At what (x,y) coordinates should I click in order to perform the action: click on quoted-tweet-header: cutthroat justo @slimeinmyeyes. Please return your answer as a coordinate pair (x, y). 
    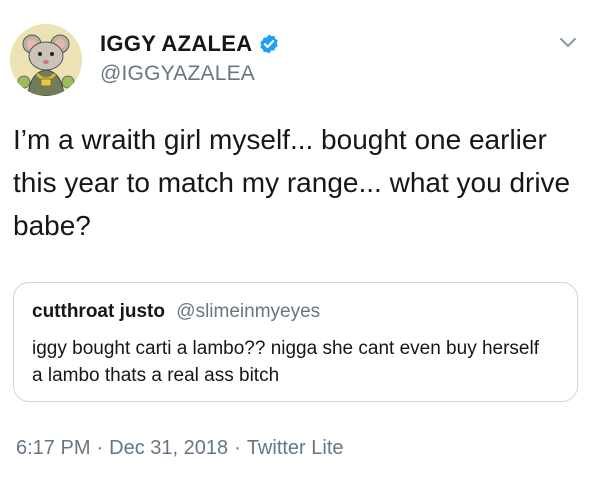
    Looking at the image, I should click on (176, 312).